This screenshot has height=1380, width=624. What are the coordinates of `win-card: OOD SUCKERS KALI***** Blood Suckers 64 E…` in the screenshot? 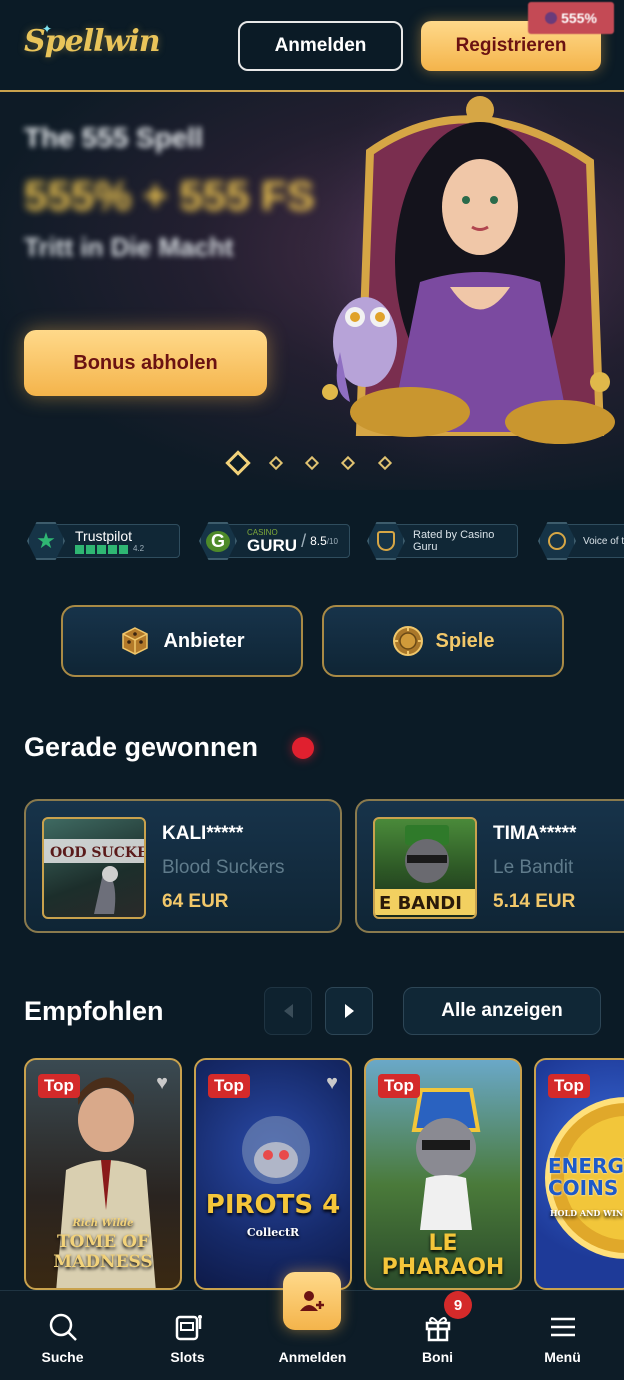 It's located at (183, 866).